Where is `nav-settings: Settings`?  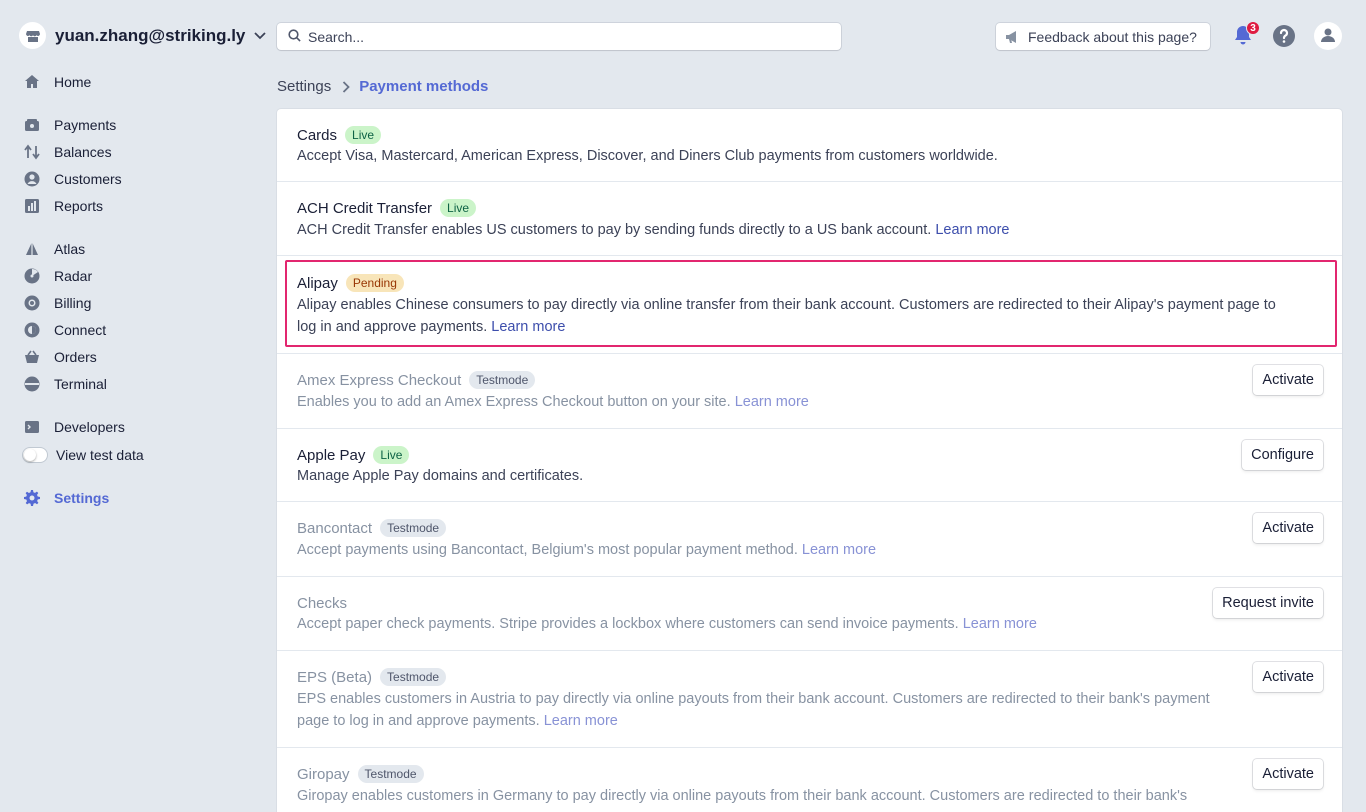
nav-settings: Settings is located at coordinates (66, 498).